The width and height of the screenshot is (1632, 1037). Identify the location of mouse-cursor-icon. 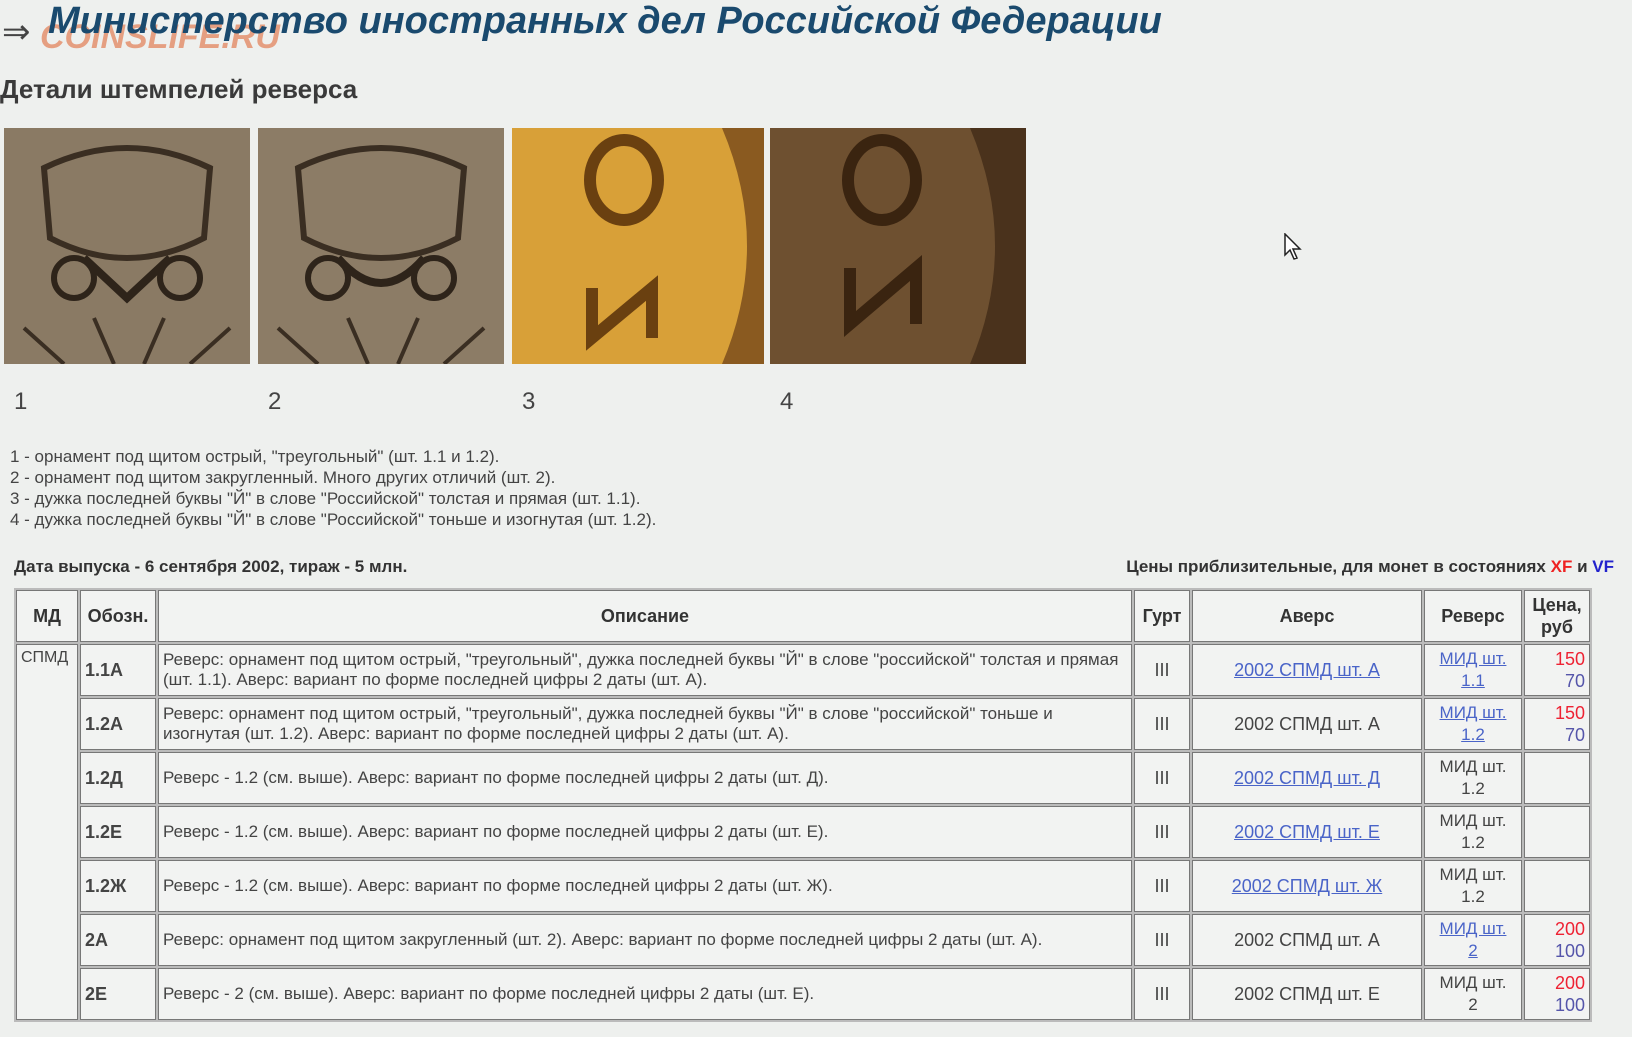
(1293, 246).